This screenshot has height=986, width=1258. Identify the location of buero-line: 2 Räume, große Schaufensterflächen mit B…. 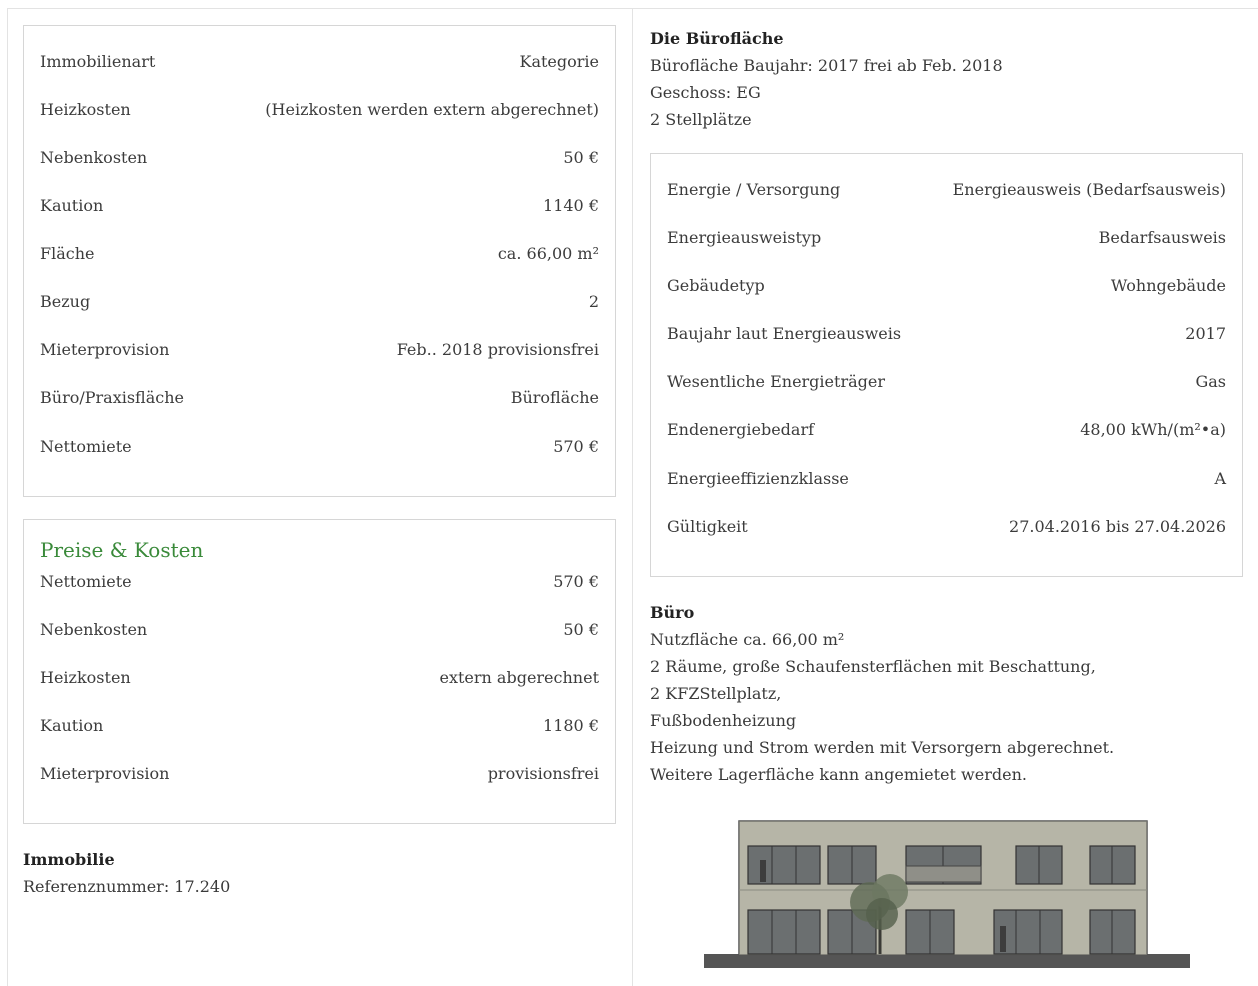
(873, 666).